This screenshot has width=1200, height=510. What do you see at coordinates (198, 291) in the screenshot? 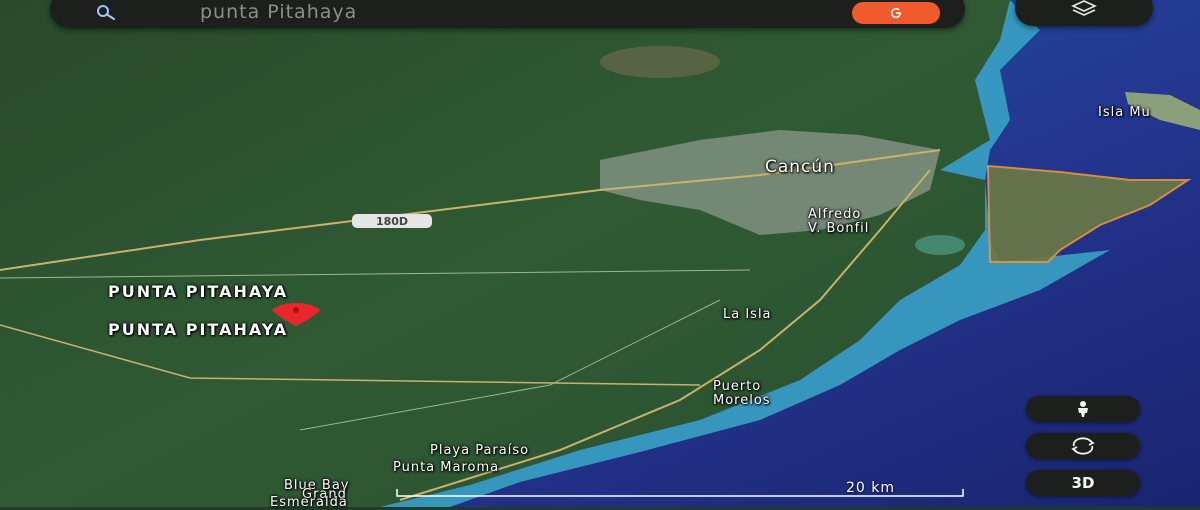
I see `place-label-punta-pitahaya: PUNTA PITAHAYA` at bounding box center [198, 291].